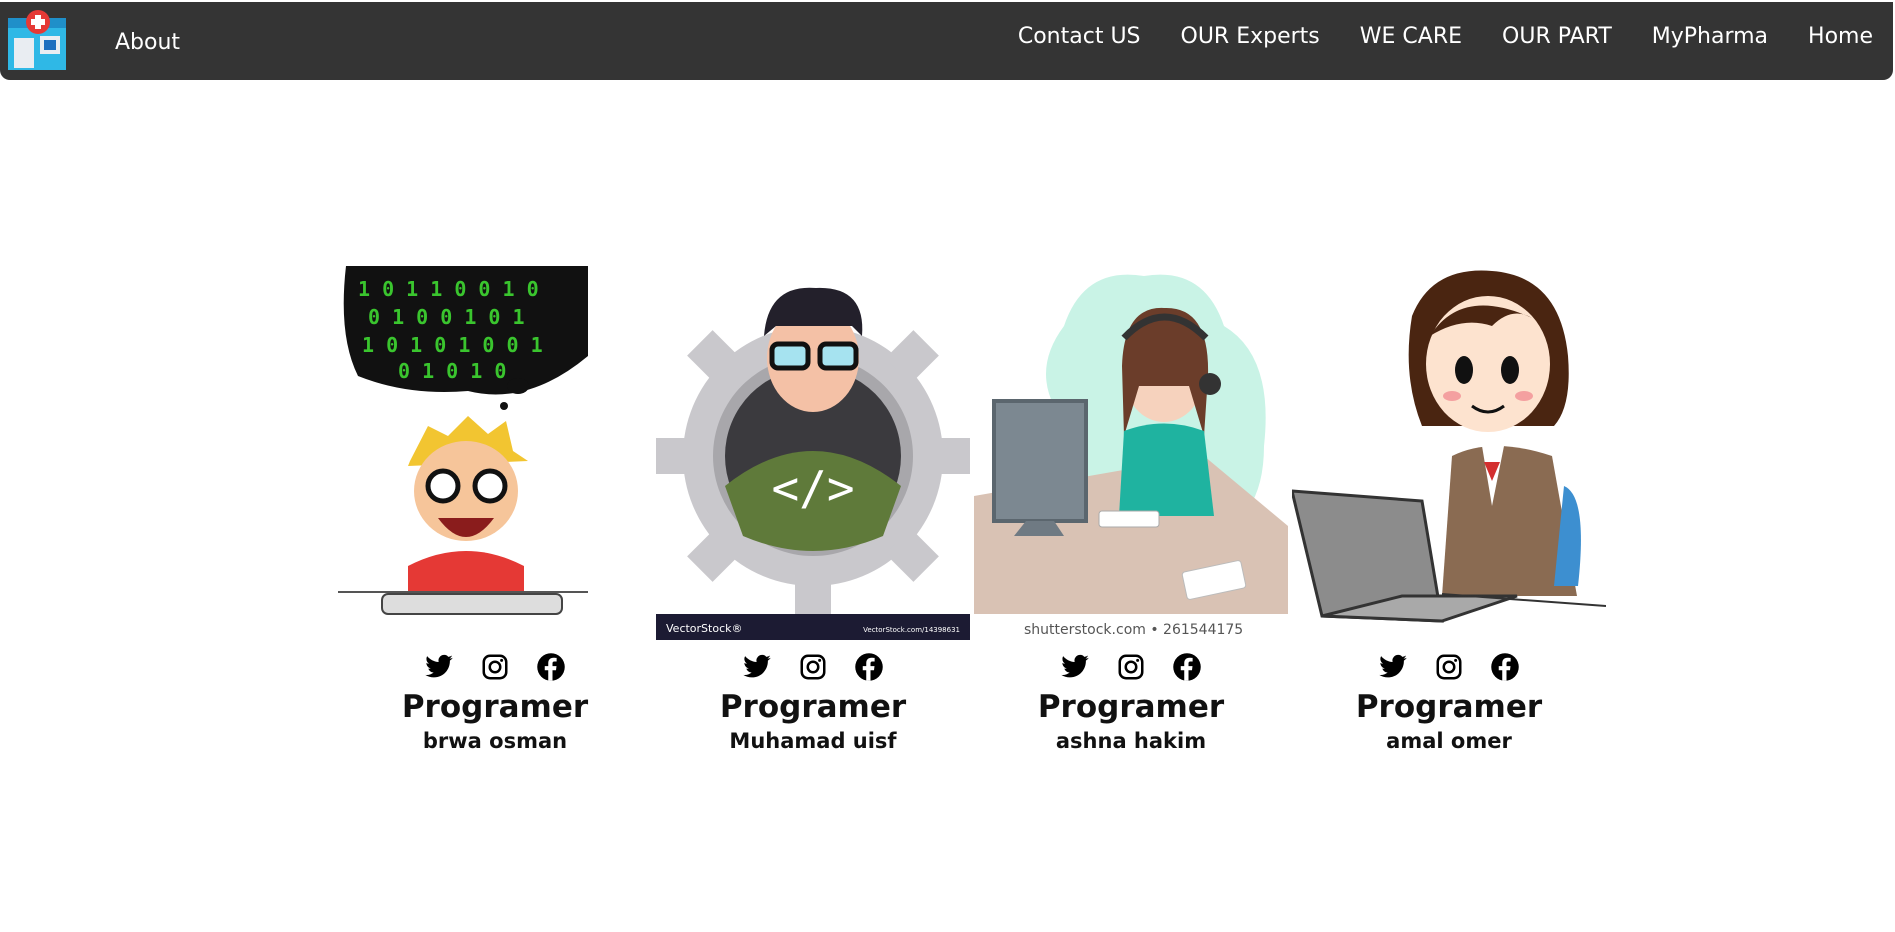 The image size is (1895, 932). Describe the element at coordinates (452, 345) in the screenshot. I see `svg-text: 1 0 1 0 1 0 0 1` at that location.